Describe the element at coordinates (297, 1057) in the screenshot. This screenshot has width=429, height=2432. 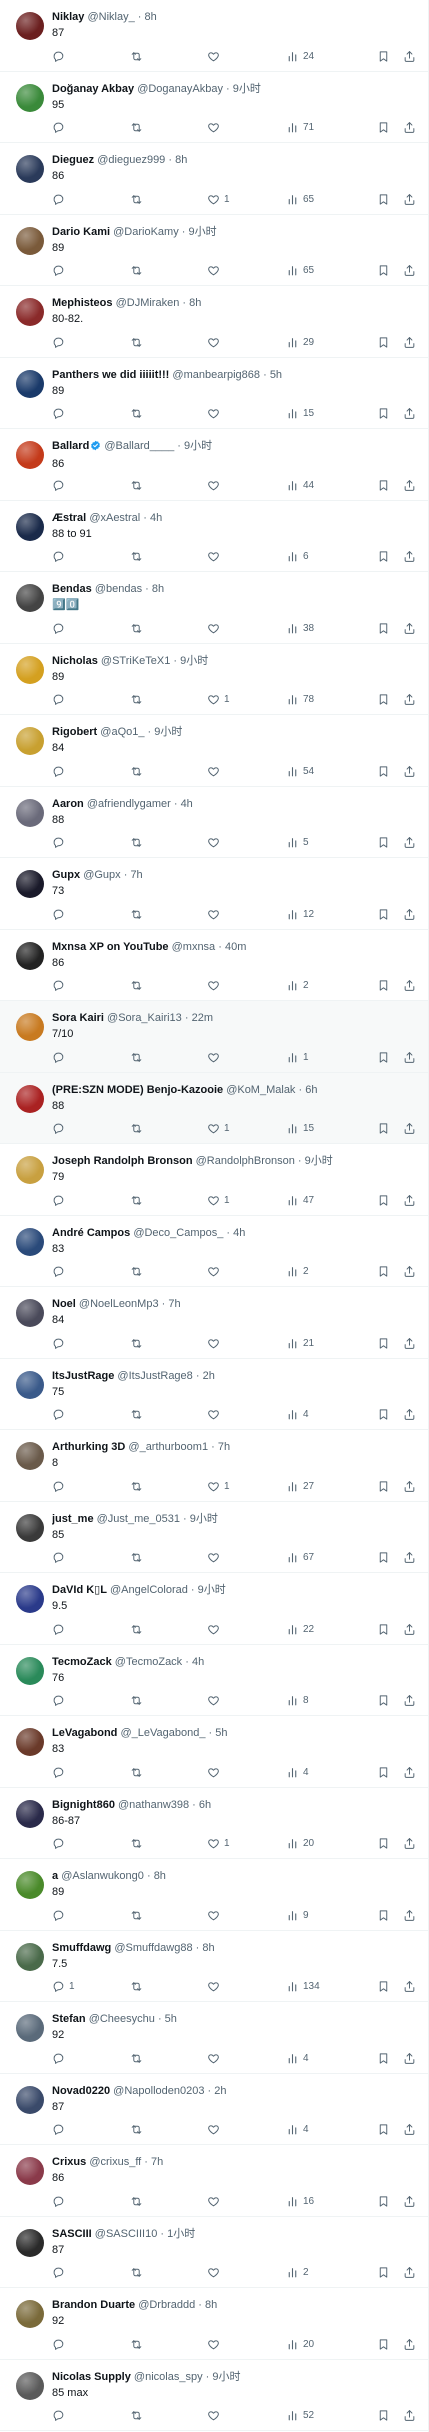
I see `views-button: 1` at that location.